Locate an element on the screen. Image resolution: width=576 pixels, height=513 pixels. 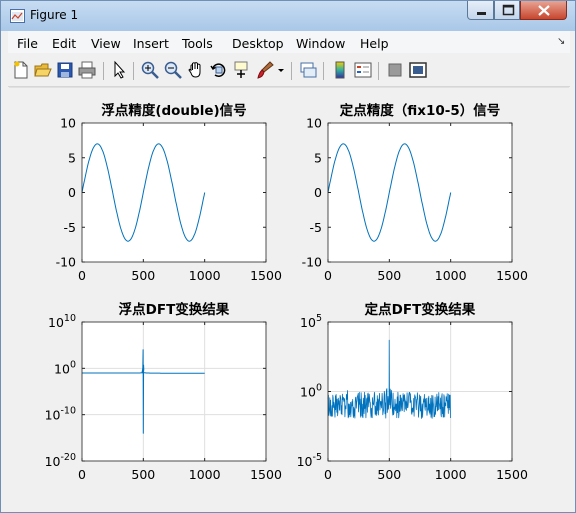
y-tick-label: 10-5 is located at coordinates (309, 460).